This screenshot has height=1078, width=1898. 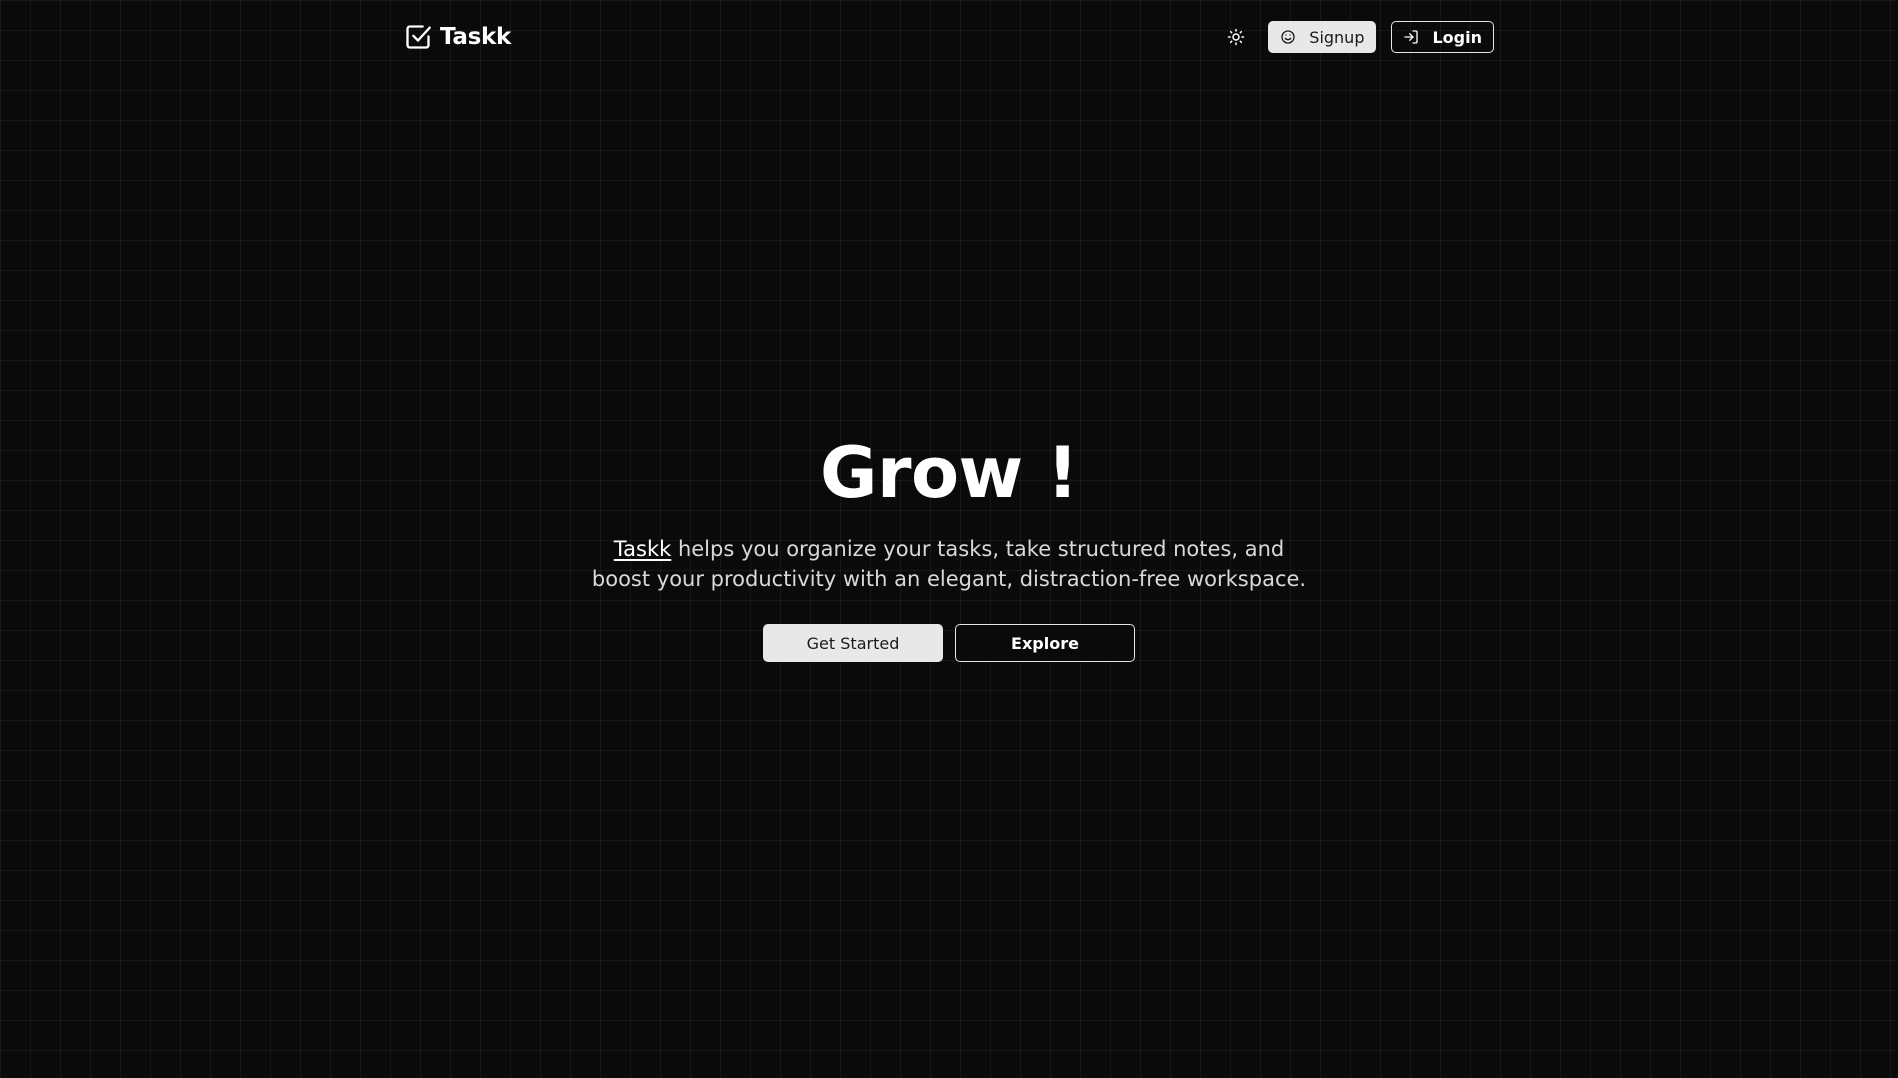 I want to click on signup-button: Signup, so click(x=1322, y=37).